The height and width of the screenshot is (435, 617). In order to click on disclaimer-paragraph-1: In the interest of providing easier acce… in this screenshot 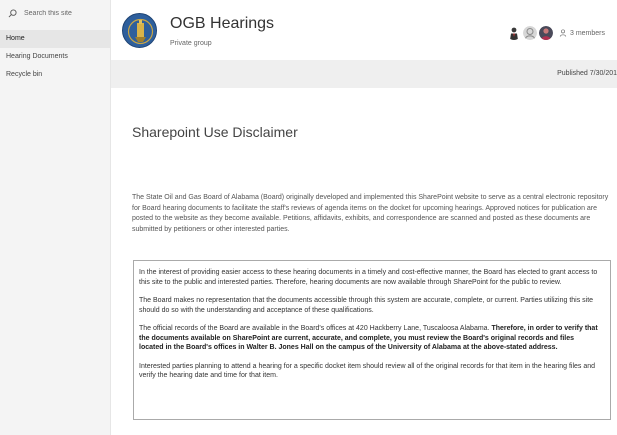, I will do `click(368, 277)`.